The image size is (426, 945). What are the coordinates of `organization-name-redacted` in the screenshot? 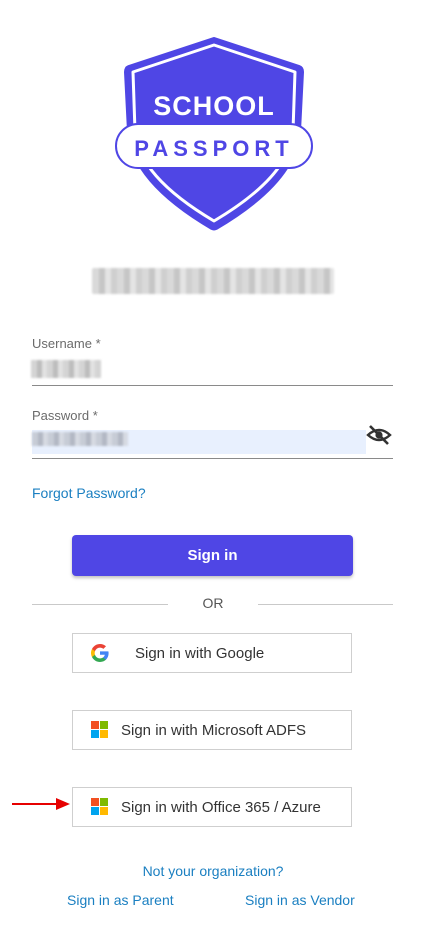 It's located at (213, 281).